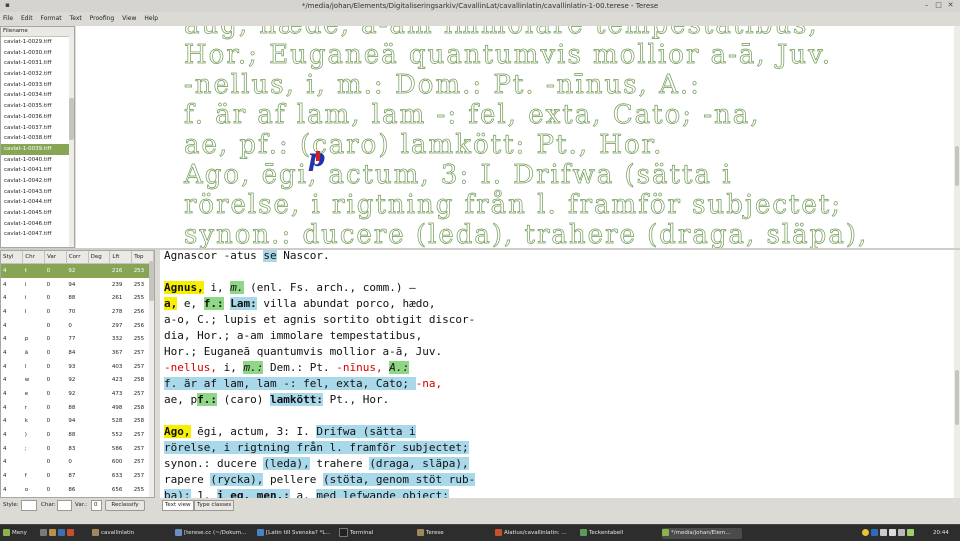 This screenshot has width=960, height=541. I want to click on text-scrollbar, so click(957, 374).